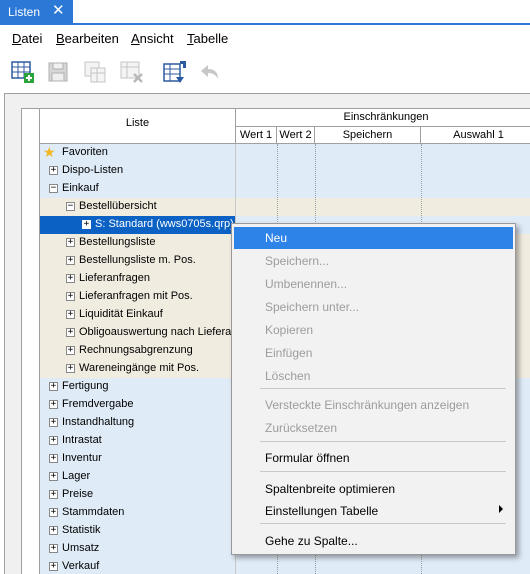  Describe the element at coordinates (289, 353) in the screenshot. I see `context-menu-item-label: Einfügen` at that location.